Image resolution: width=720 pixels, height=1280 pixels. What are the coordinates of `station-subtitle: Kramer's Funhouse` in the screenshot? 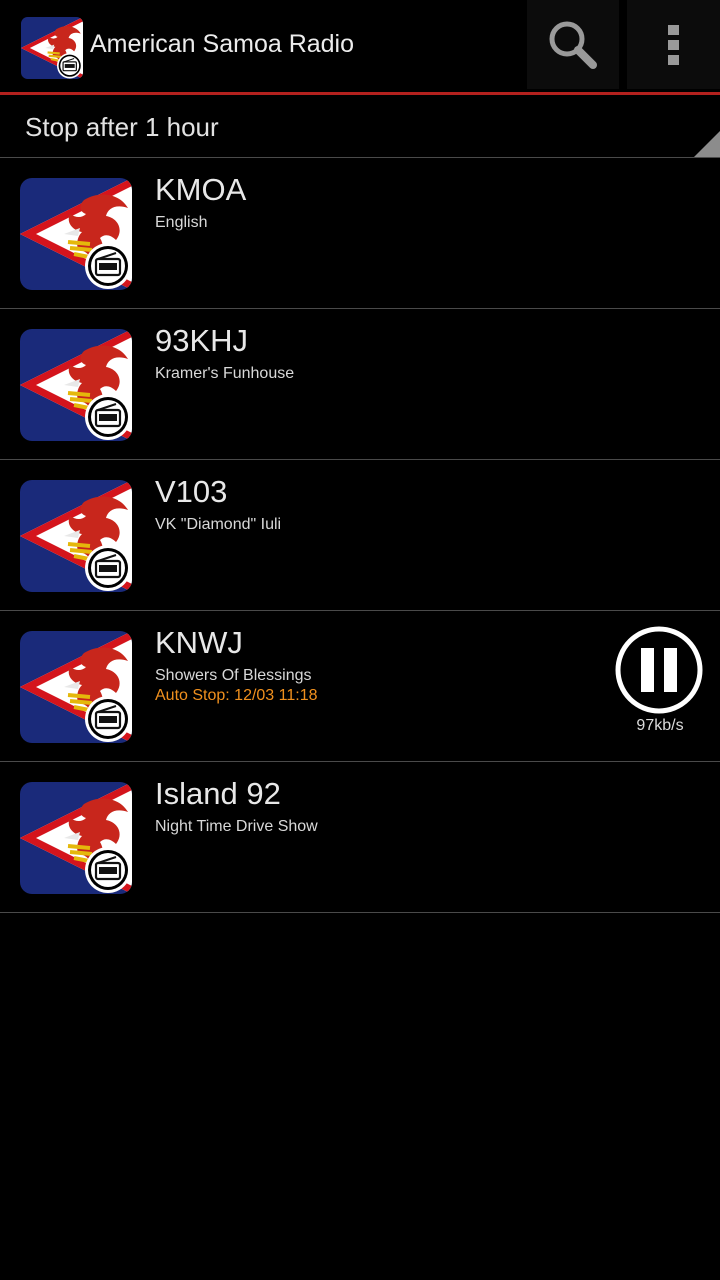 It's located at (225, 373).